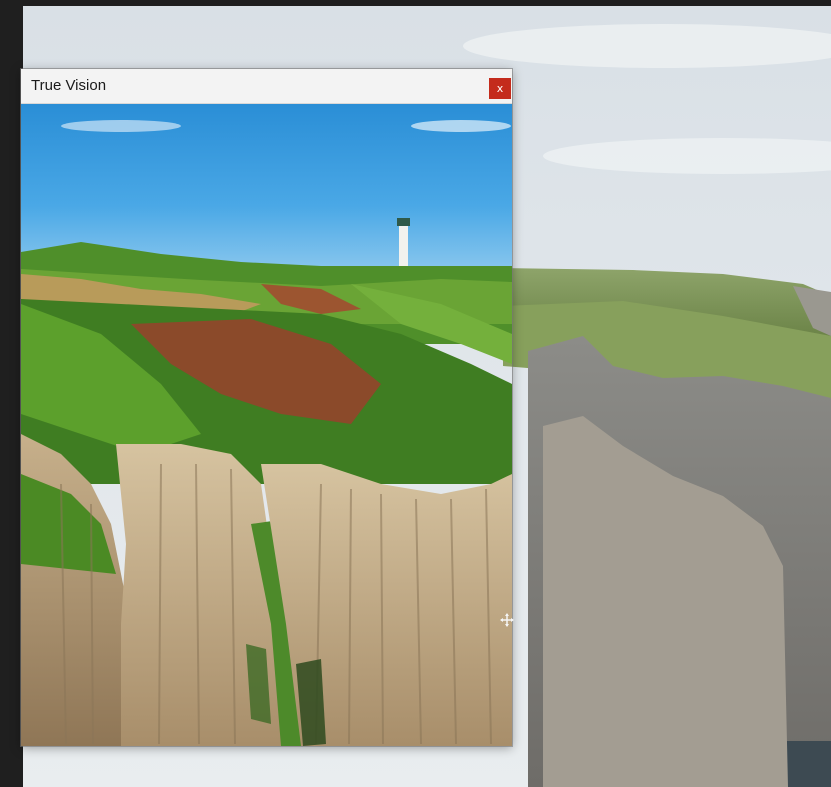  I want to click on close-button: x, so click(500, 88).